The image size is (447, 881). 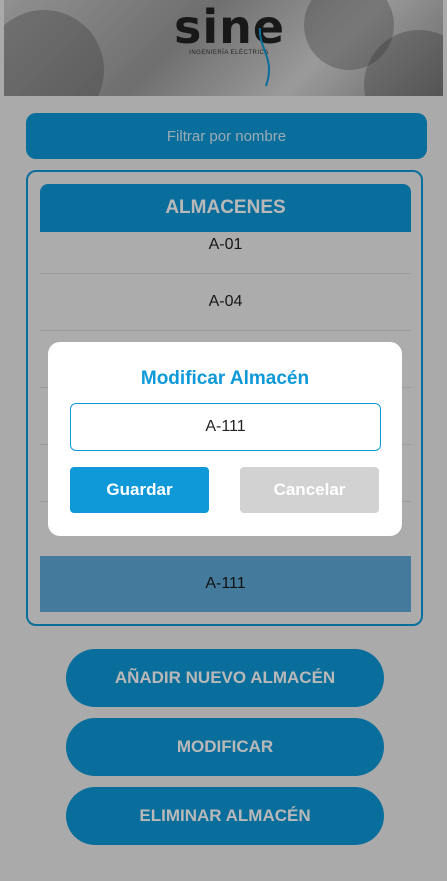 What do you see at coordinates (225, 427) in the screenshot?
I see `warehouse-name-input: A-111` at bounding box center [225, 427].